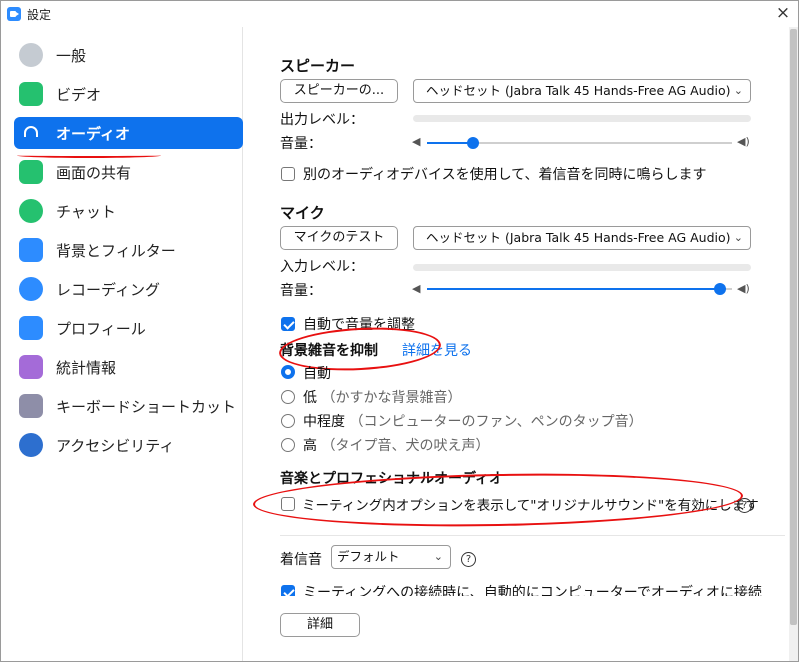  I want to click on sidebar-item-label: キーボードショートカット, so click(146, 407).